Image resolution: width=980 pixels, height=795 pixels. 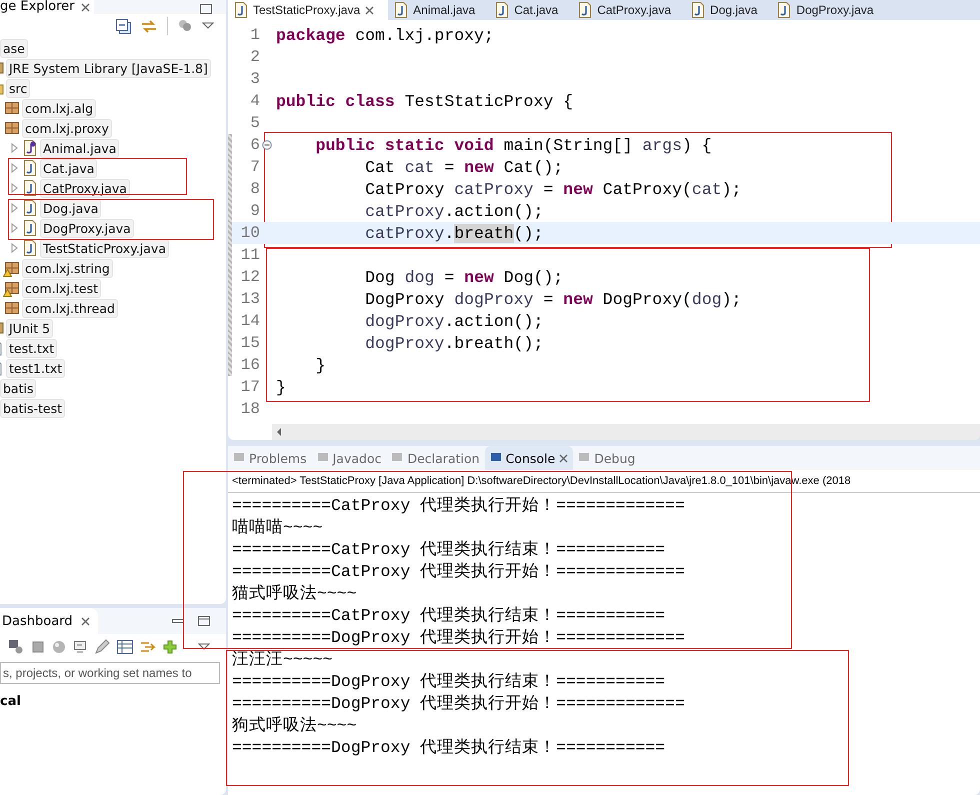 What do you see at coordinates (178, 621) in the screenshot?
I see `minimize-icon` at bounding box center [178, 621].